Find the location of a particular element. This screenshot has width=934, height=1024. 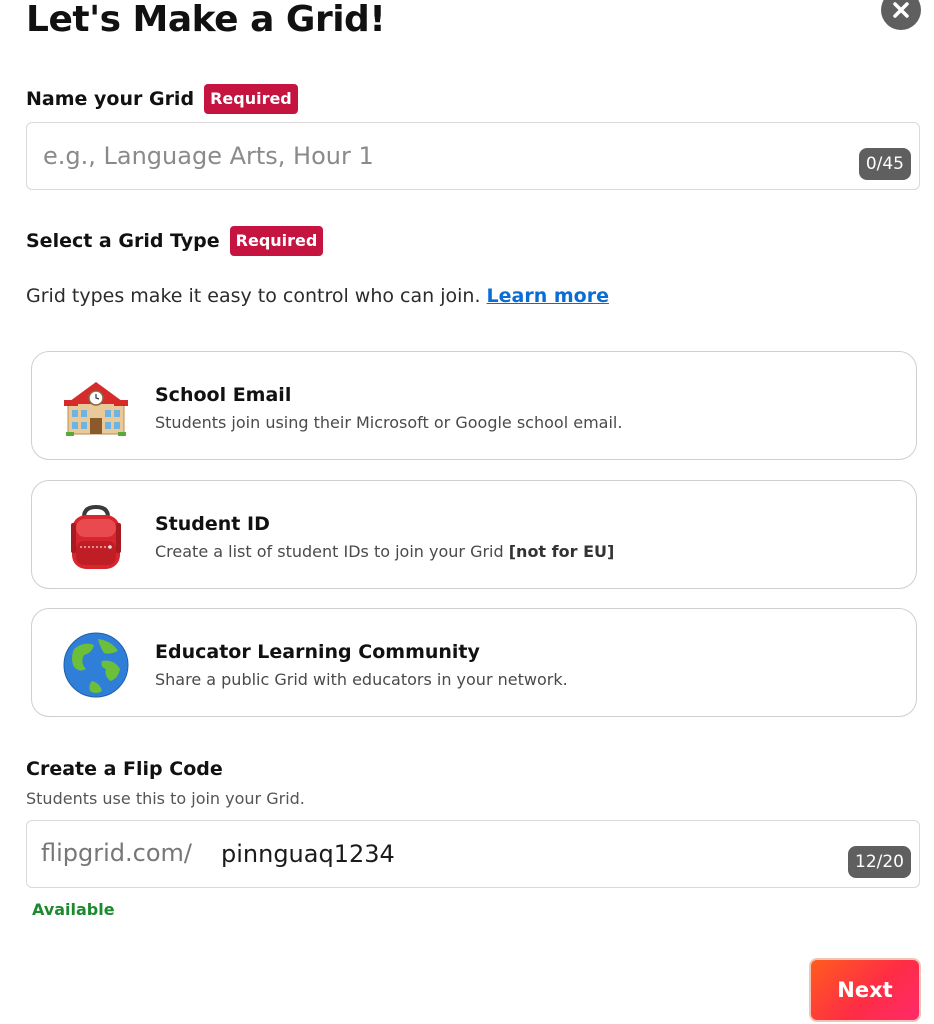

globe-icon is located at coordinates (96, 665).